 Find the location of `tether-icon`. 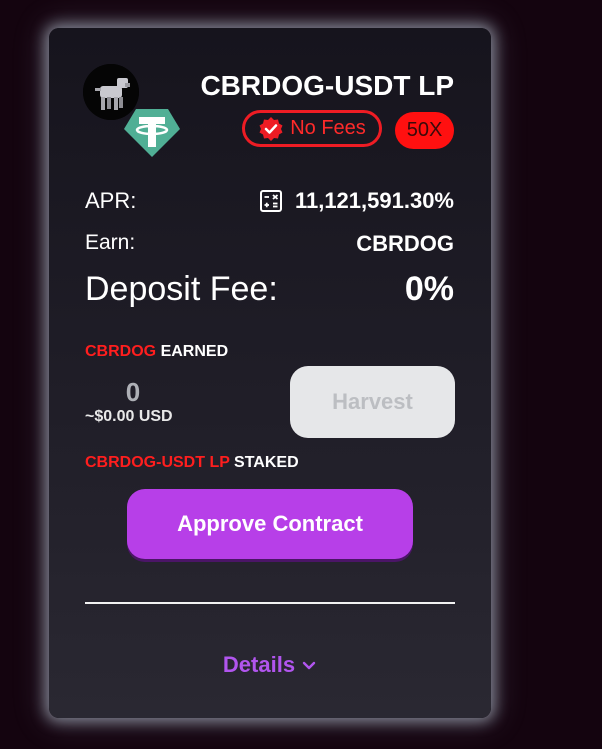

tether-icon is located at coordinates (152, 133).